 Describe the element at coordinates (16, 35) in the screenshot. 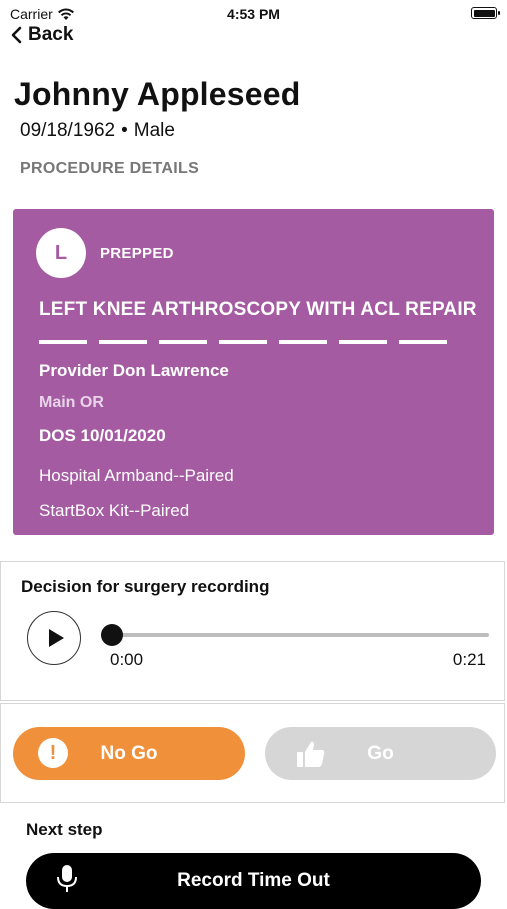

I see `chevron-left-icon` at that location.